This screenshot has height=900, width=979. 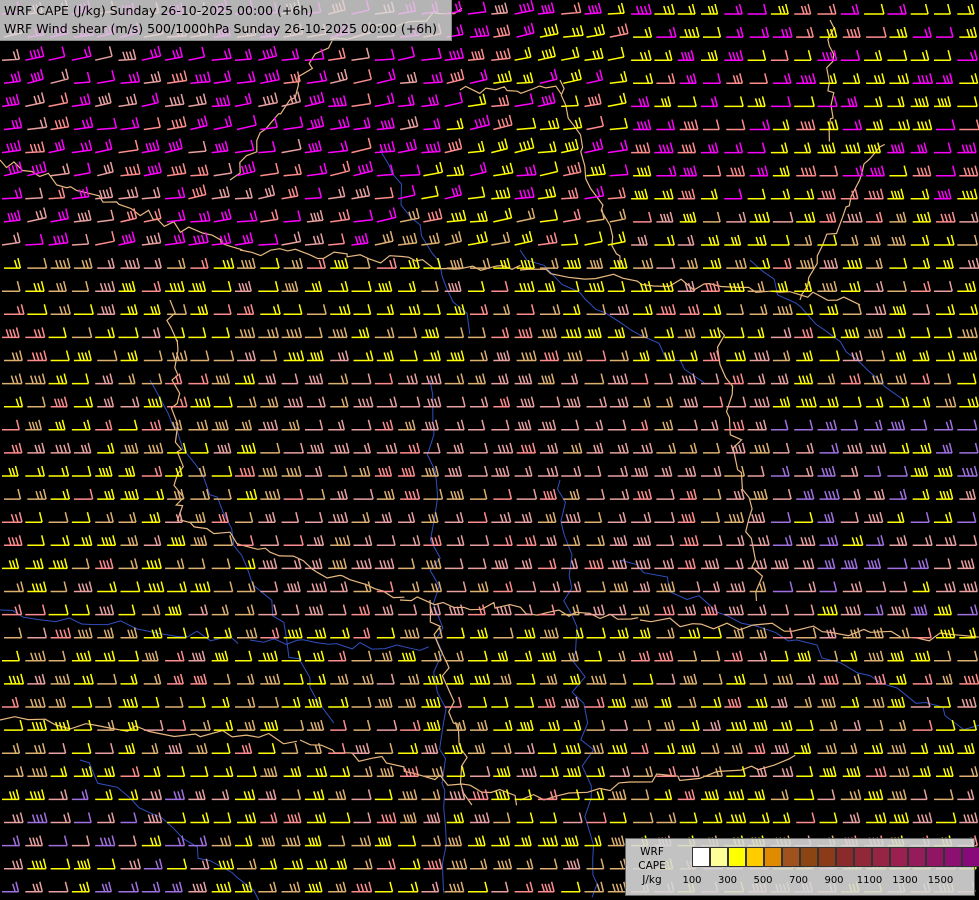 What do you see at coordinates (834, 880) in the screenshot?
I see `legend-tick: 900` at bounding box center [834, 880].